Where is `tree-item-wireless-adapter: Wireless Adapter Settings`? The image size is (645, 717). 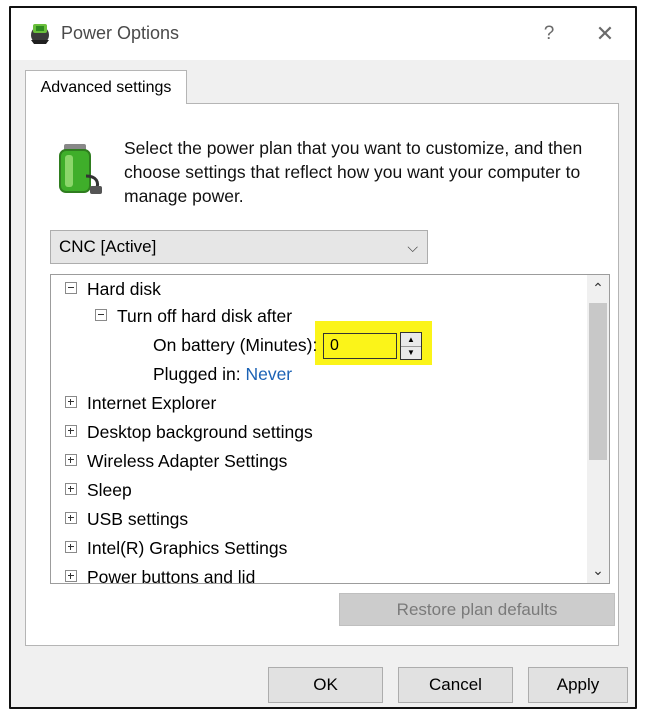
tree-item-wireless-adapter: Wireless Adapter Settings is located at coordinates (176, 461).